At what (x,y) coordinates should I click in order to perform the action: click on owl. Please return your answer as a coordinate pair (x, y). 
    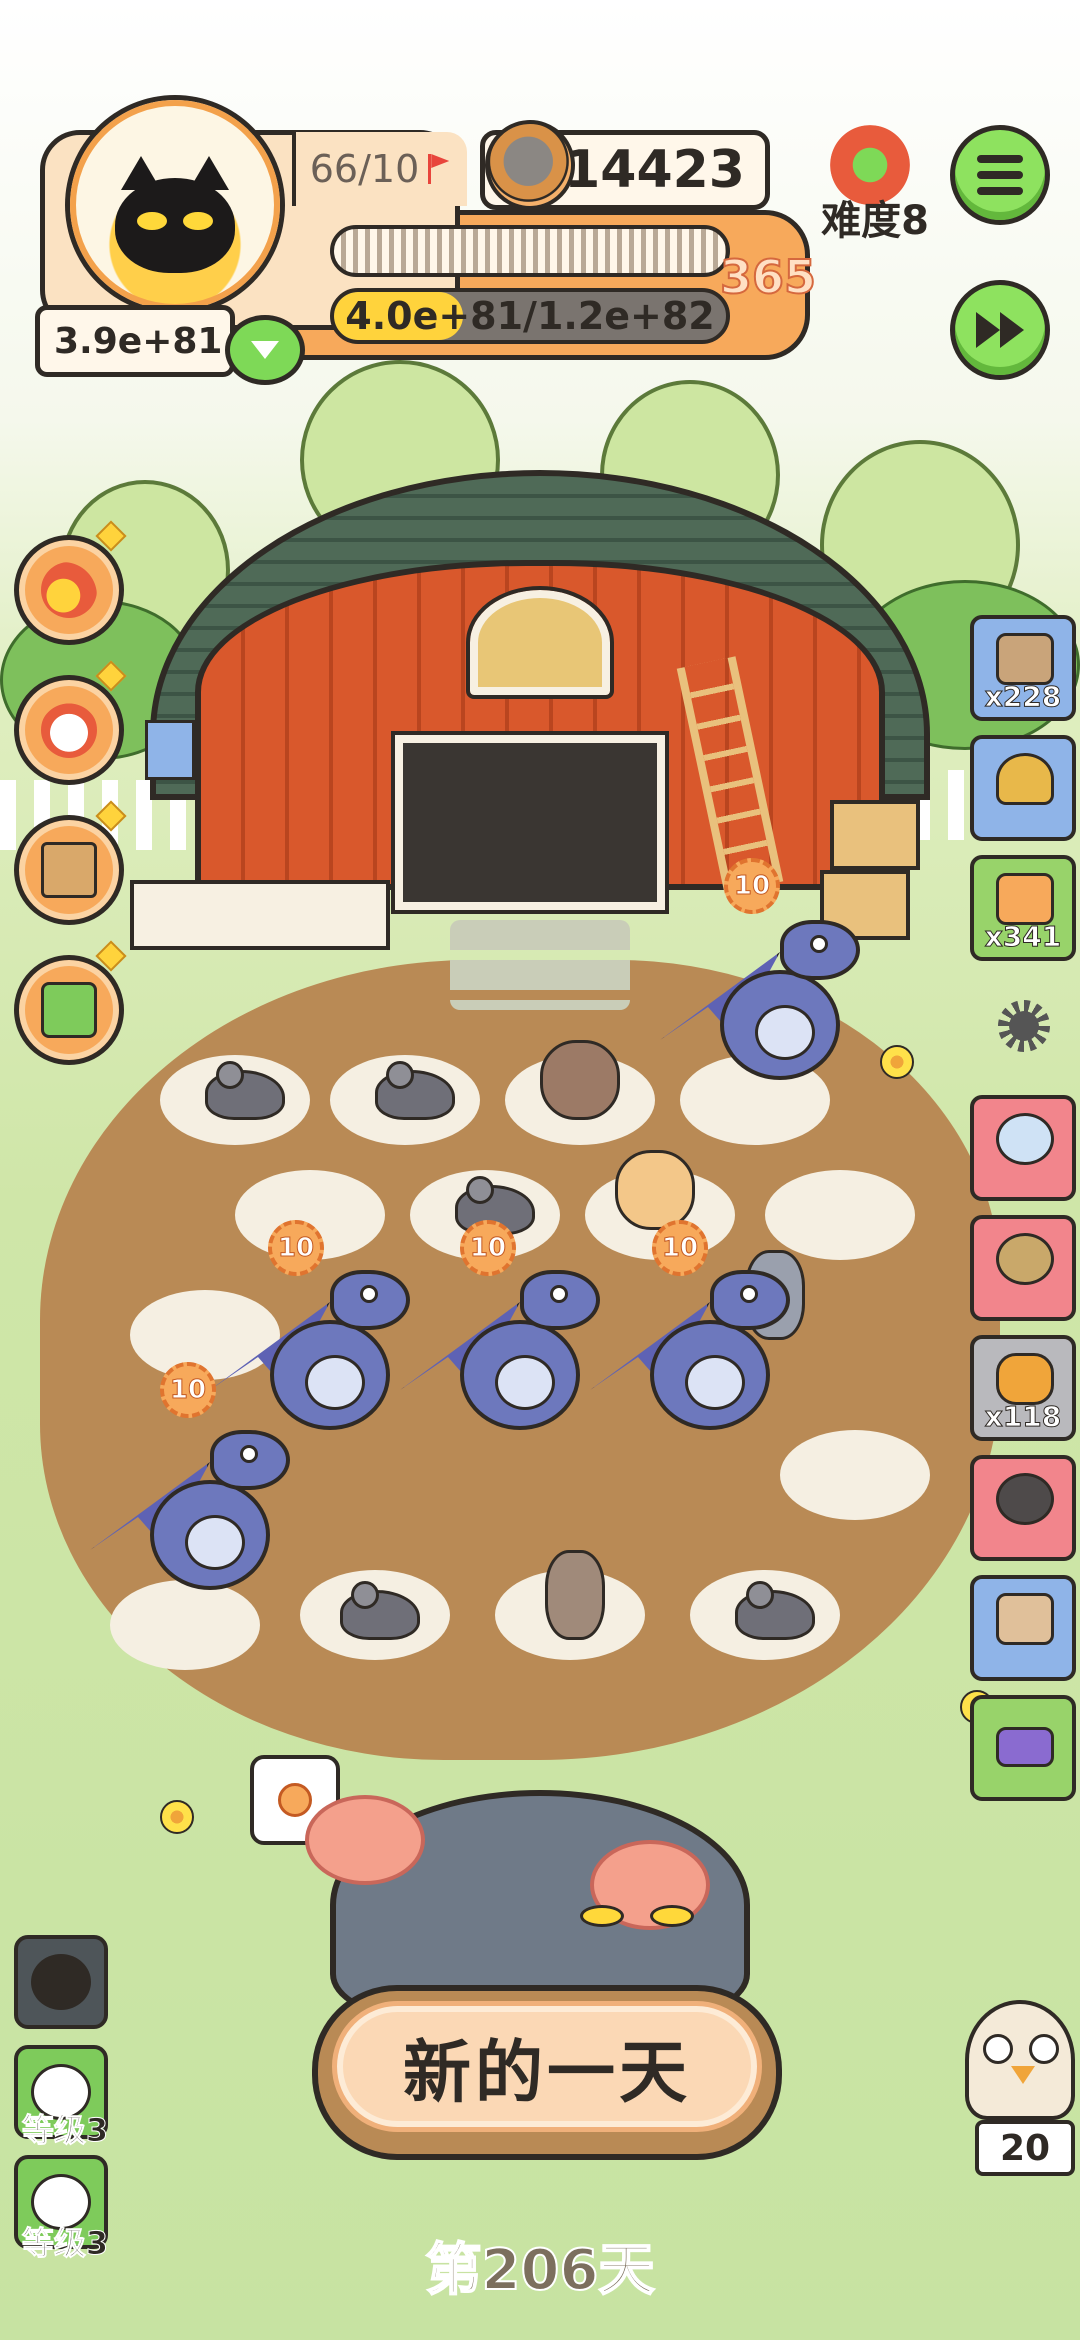
    Looking at the image, I should click on (1020, 2060).